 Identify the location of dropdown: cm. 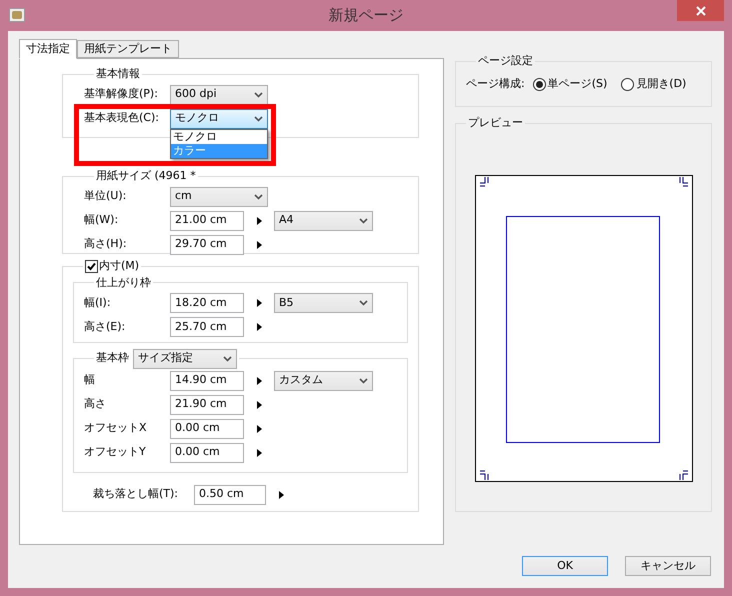
(219, 196).